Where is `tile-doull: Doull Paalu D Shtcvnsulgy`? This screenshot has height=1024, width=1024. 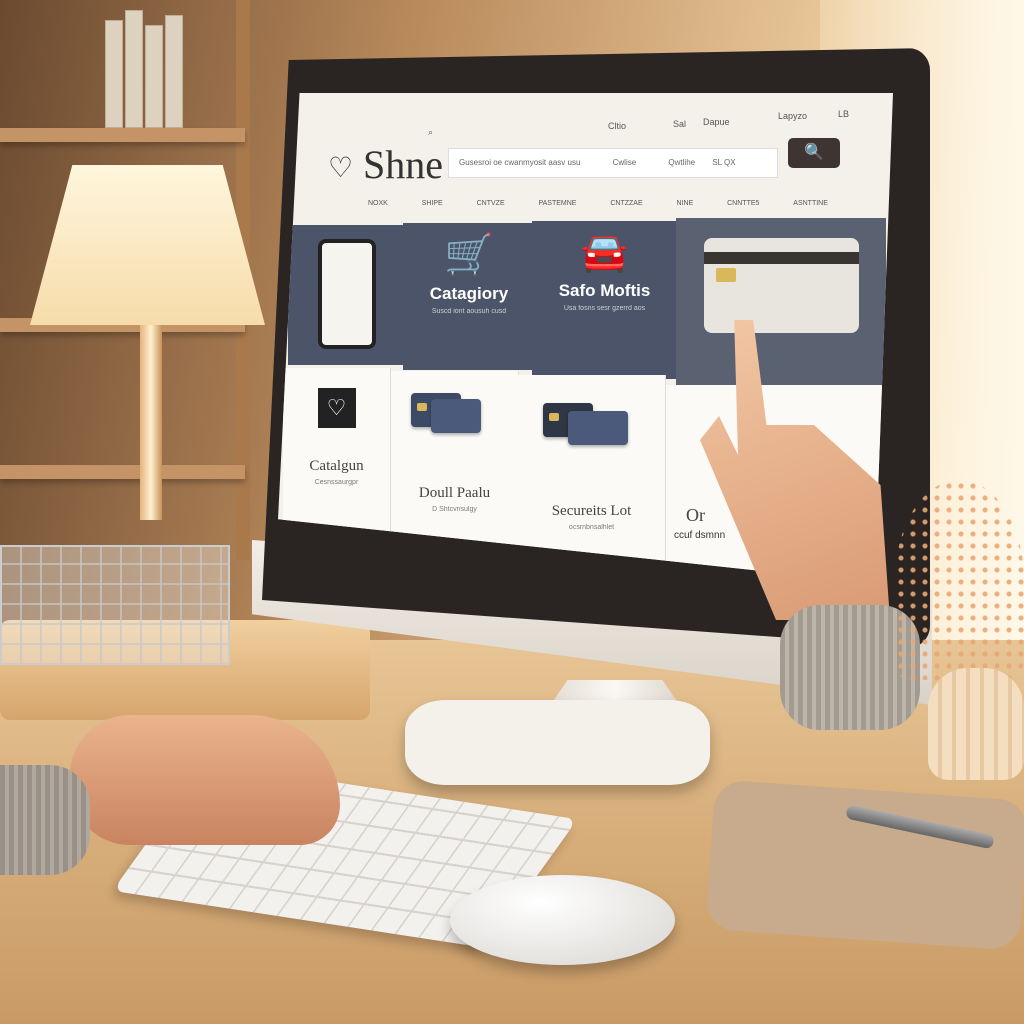 tile-doull: Doull Paalu D Shtcvnsulgy is located at coordinates (455, 458).